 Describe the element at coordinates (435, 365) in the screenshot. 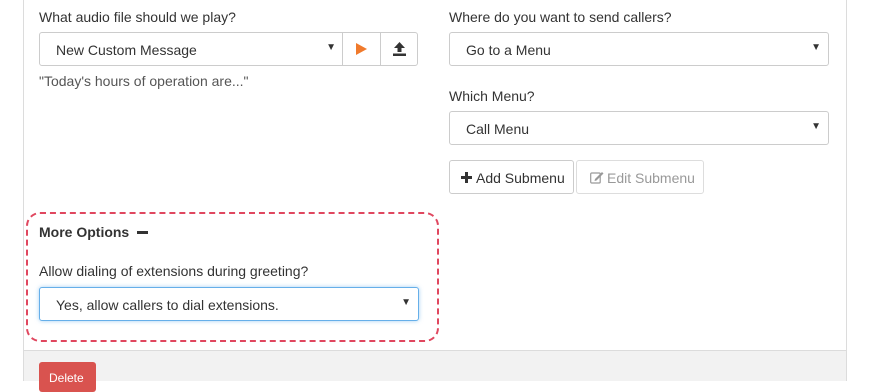

I see `form-footer` at that location.